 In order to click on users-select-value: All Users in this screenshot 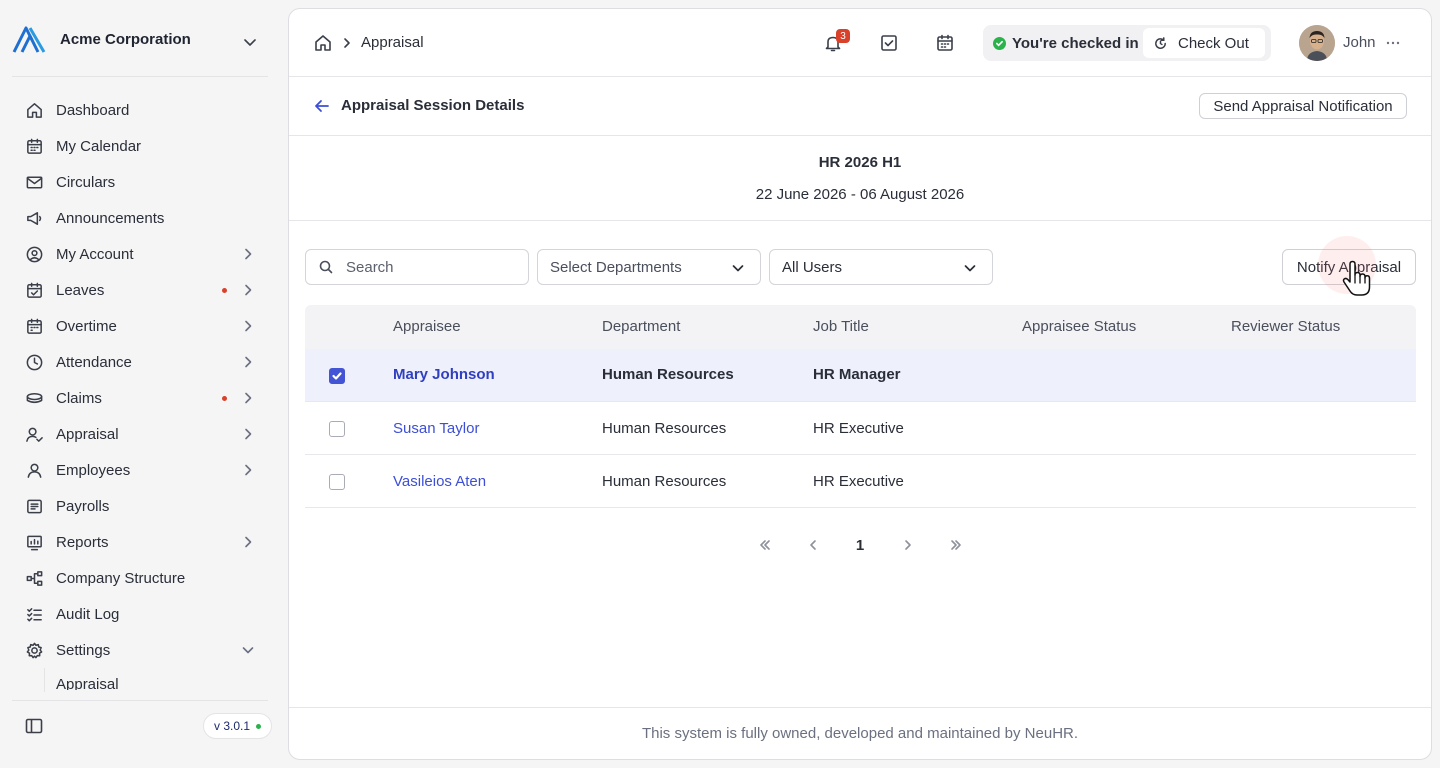, I will do `click(812, 267)`.